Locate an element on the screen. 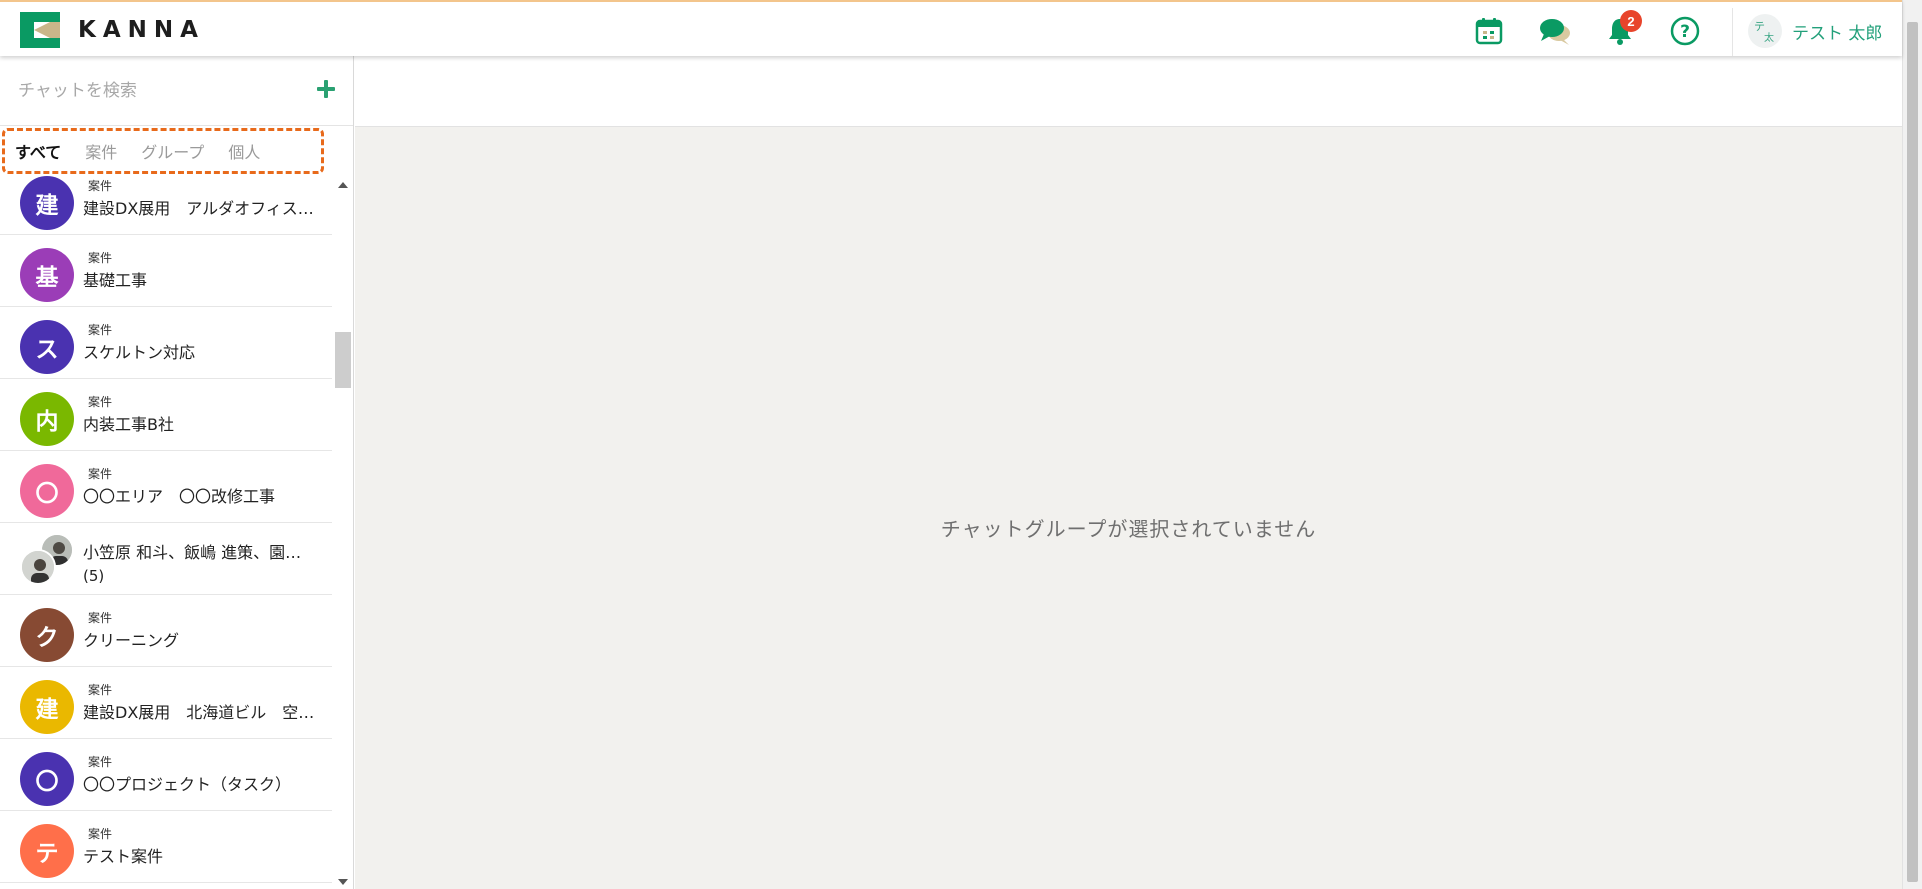 This screenshot has width=1922, height=889. chat-title: クリーニング is located at coordinates (131, 640).